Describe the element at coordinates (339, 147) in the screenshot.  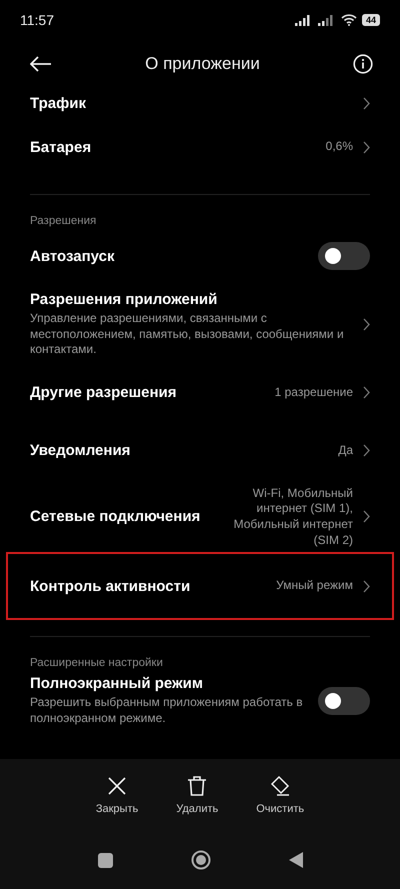
I see `row-value: 0,6%` at that location.